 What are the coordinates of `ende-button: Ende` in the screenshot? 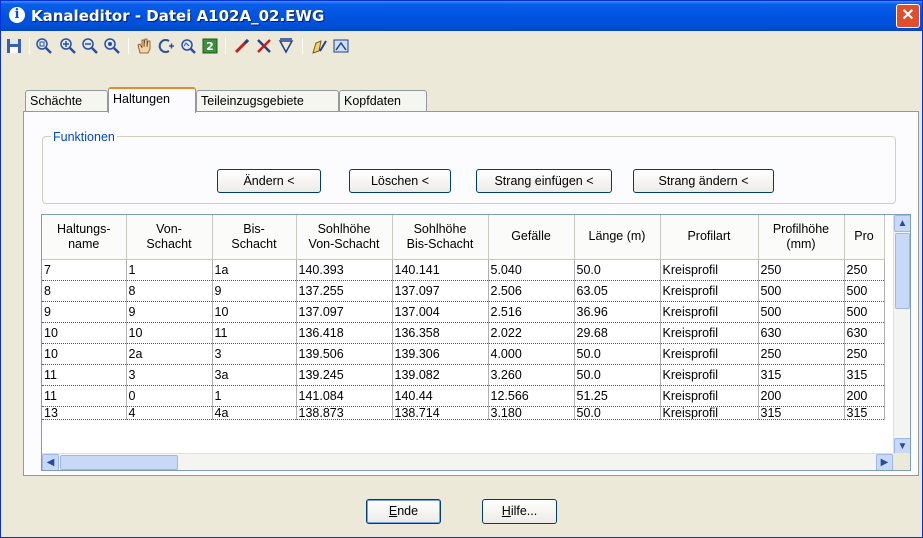 It's located at (403, 511).